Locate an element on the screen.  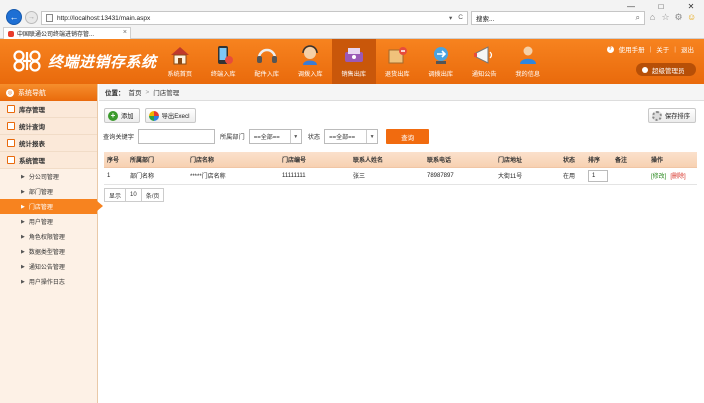
dept-select-value: ==全部== is located at coordinates (266, 138).